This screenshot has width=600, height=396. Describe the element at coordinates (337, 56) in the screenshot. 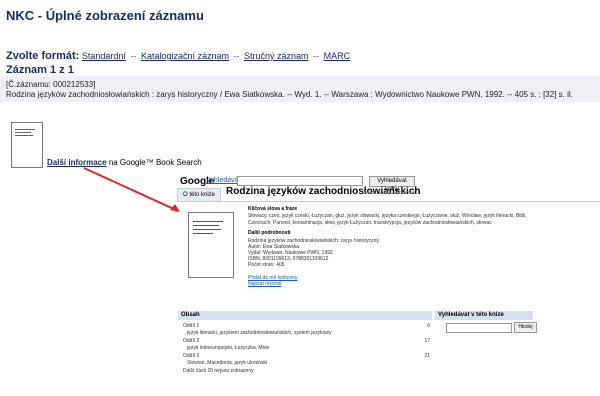

I see `format-marc-link: MARC` at that location.